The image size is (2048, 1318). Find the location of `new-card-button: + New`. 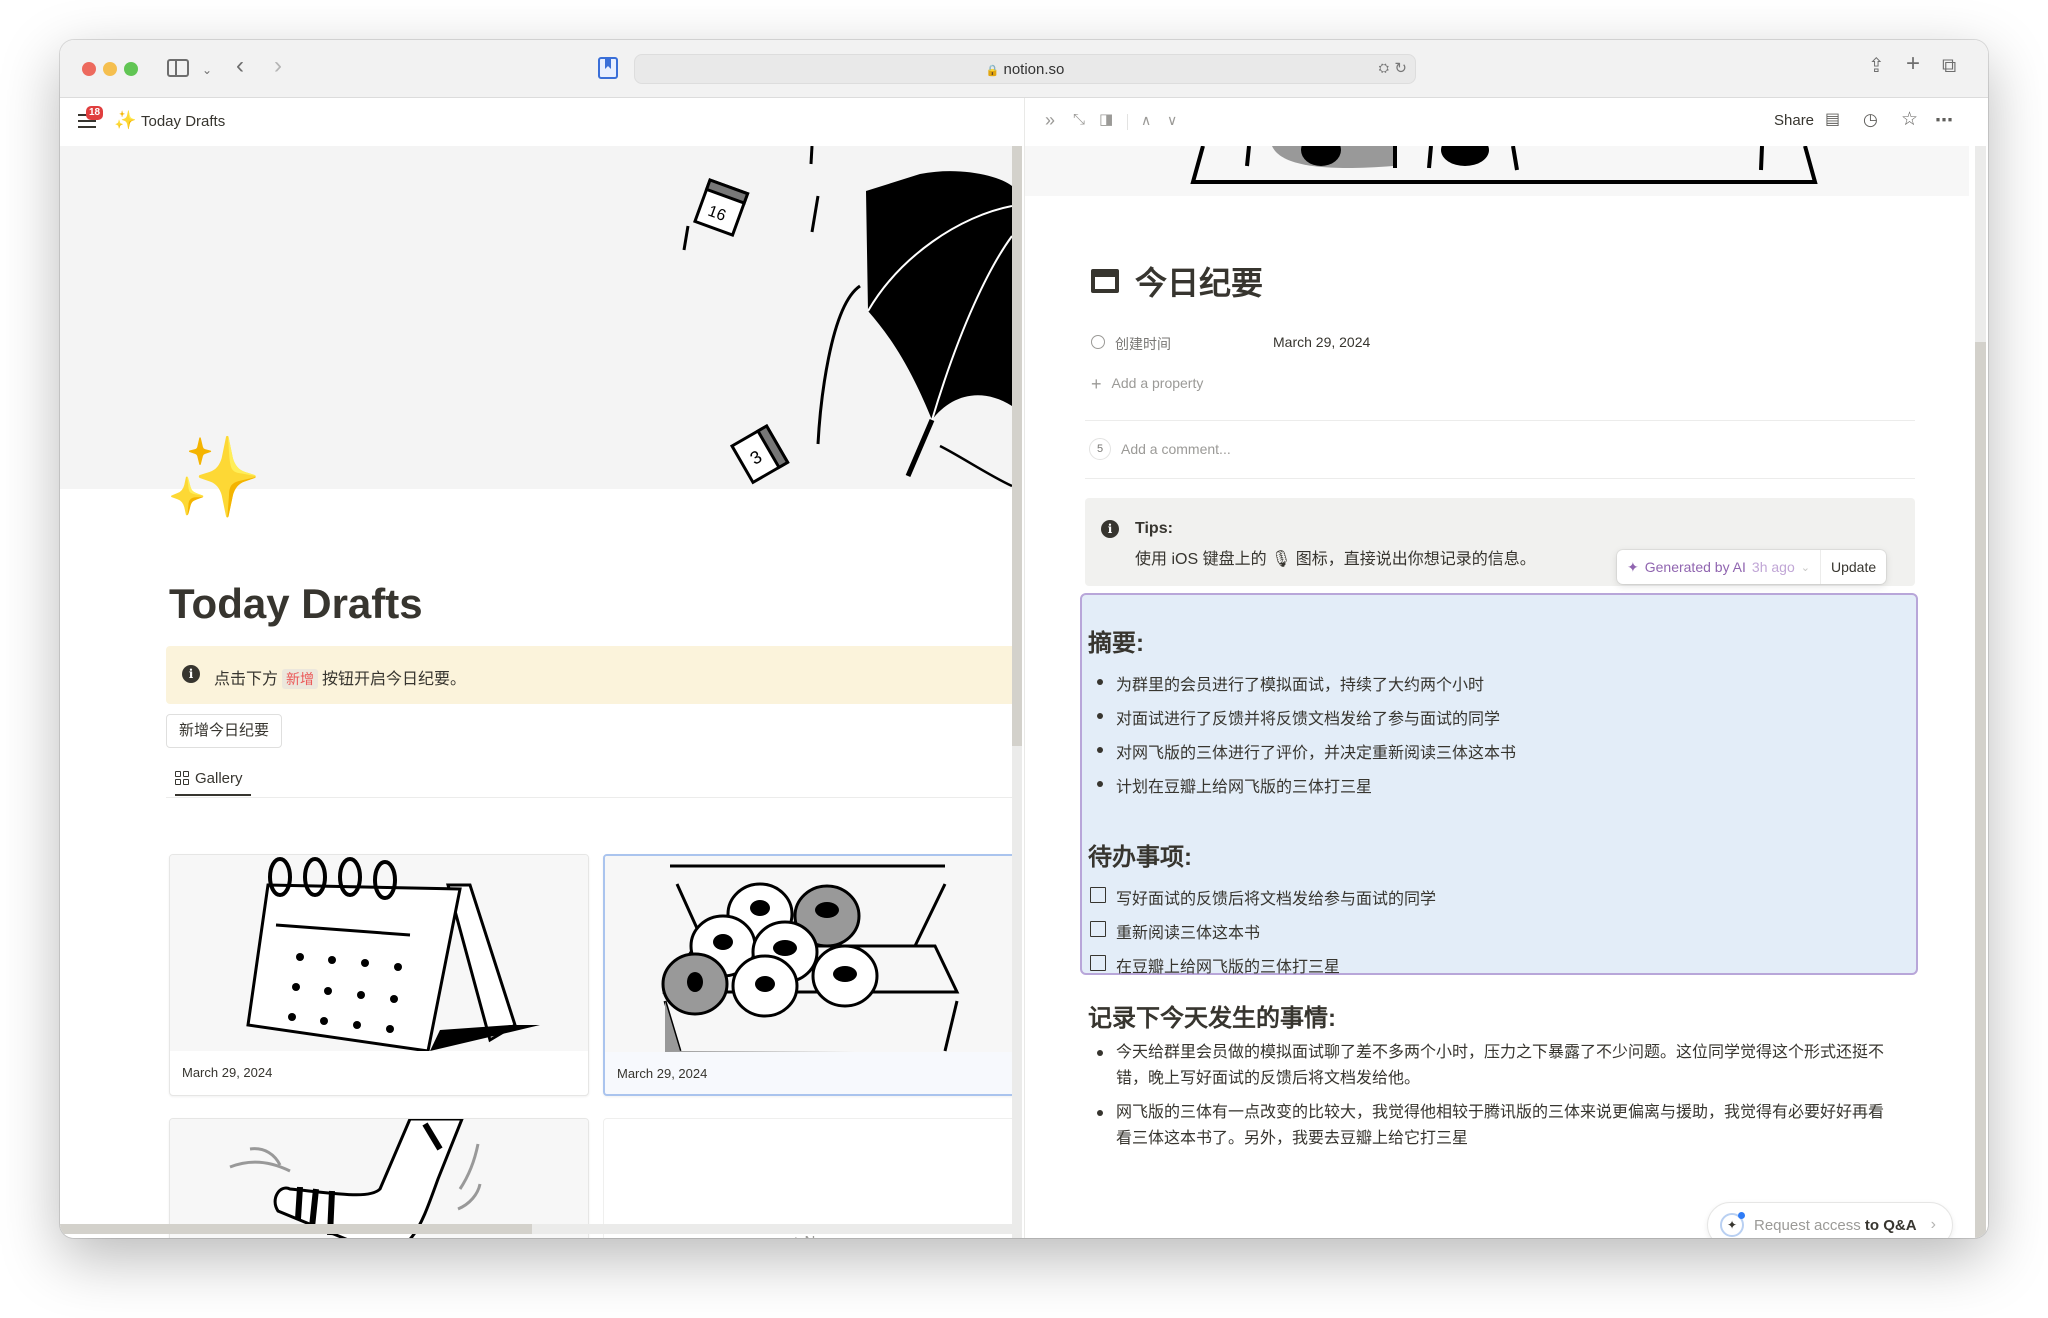

new-card-button: + New is located at coordinates (812, 1178).